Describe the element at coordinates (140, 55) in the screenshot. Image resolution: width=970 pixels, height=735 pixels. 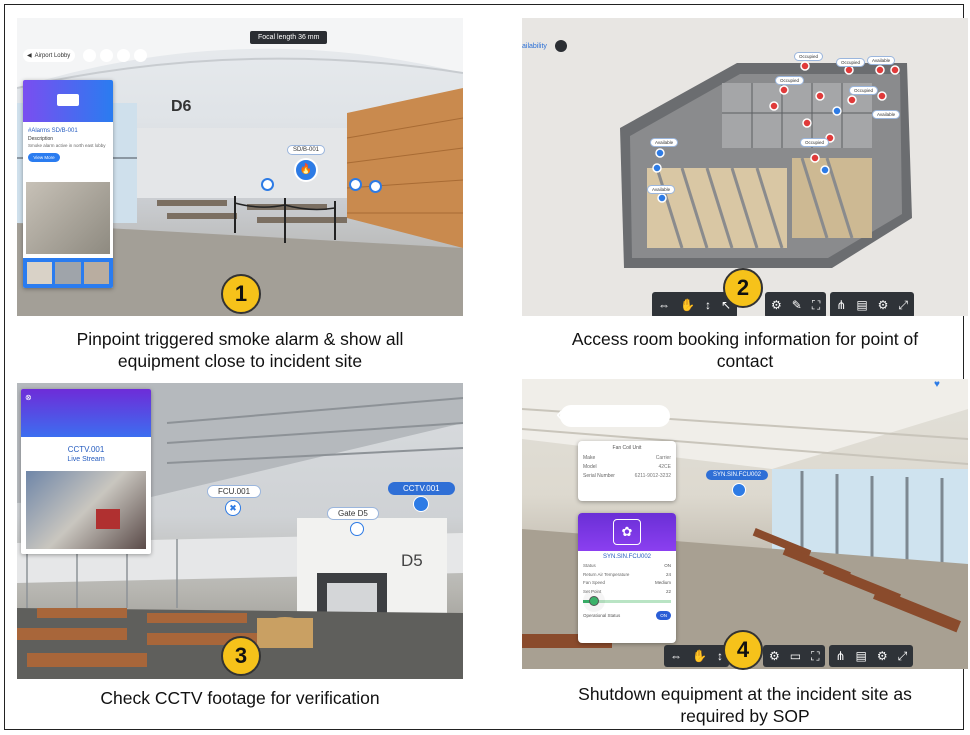
I see `settings-icon` at that location.